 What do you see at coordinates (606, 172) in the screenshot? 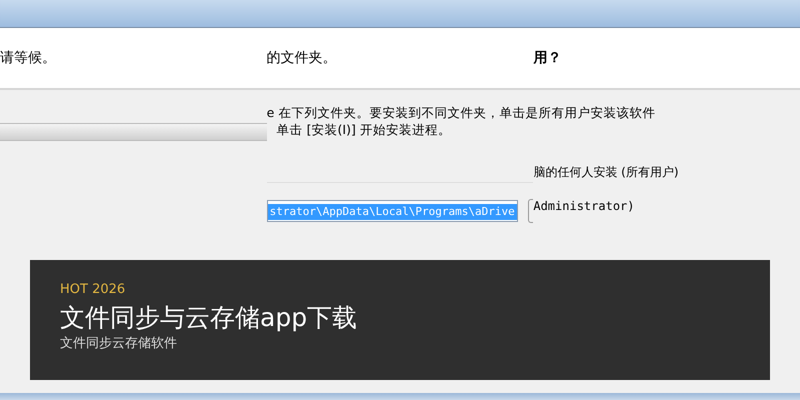
I see `body-text: 脑的任何人安装 (所有用户)` at bounding box center [606, 172].